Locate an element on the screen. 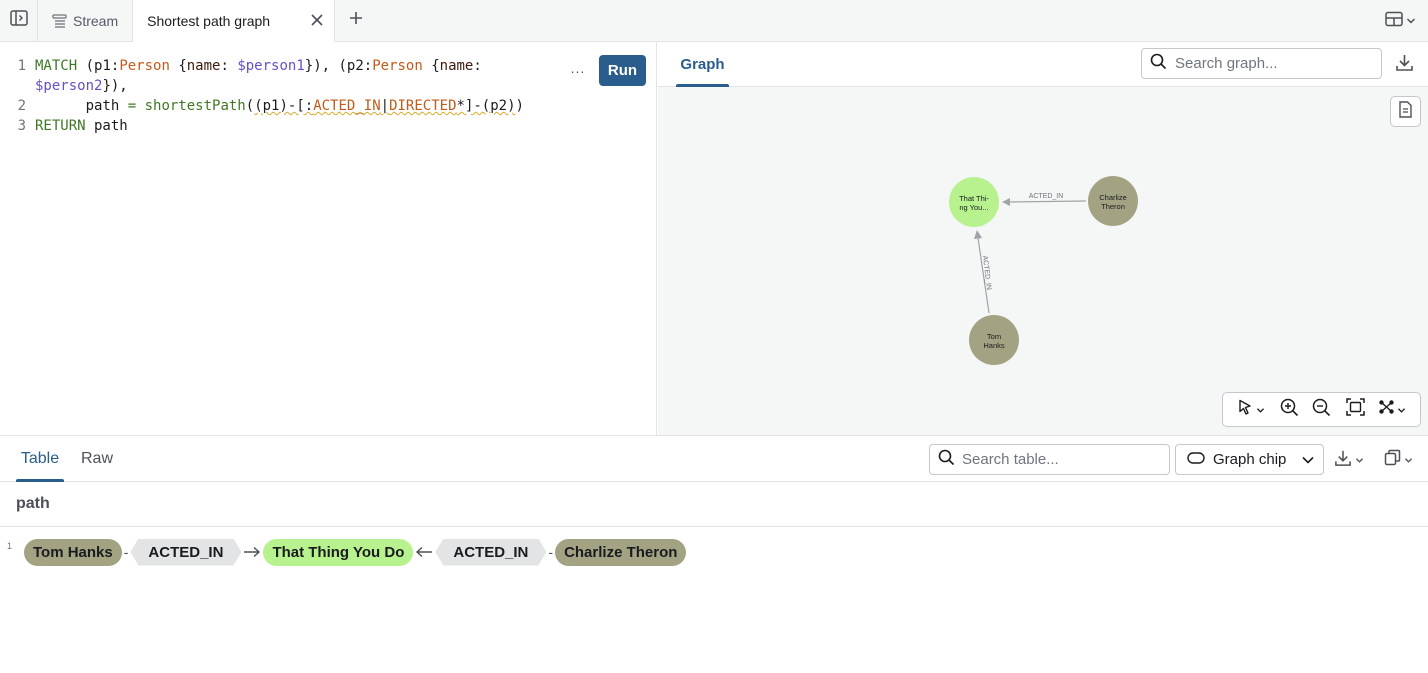  line-number: 2 is located at coordinates (21, 106).